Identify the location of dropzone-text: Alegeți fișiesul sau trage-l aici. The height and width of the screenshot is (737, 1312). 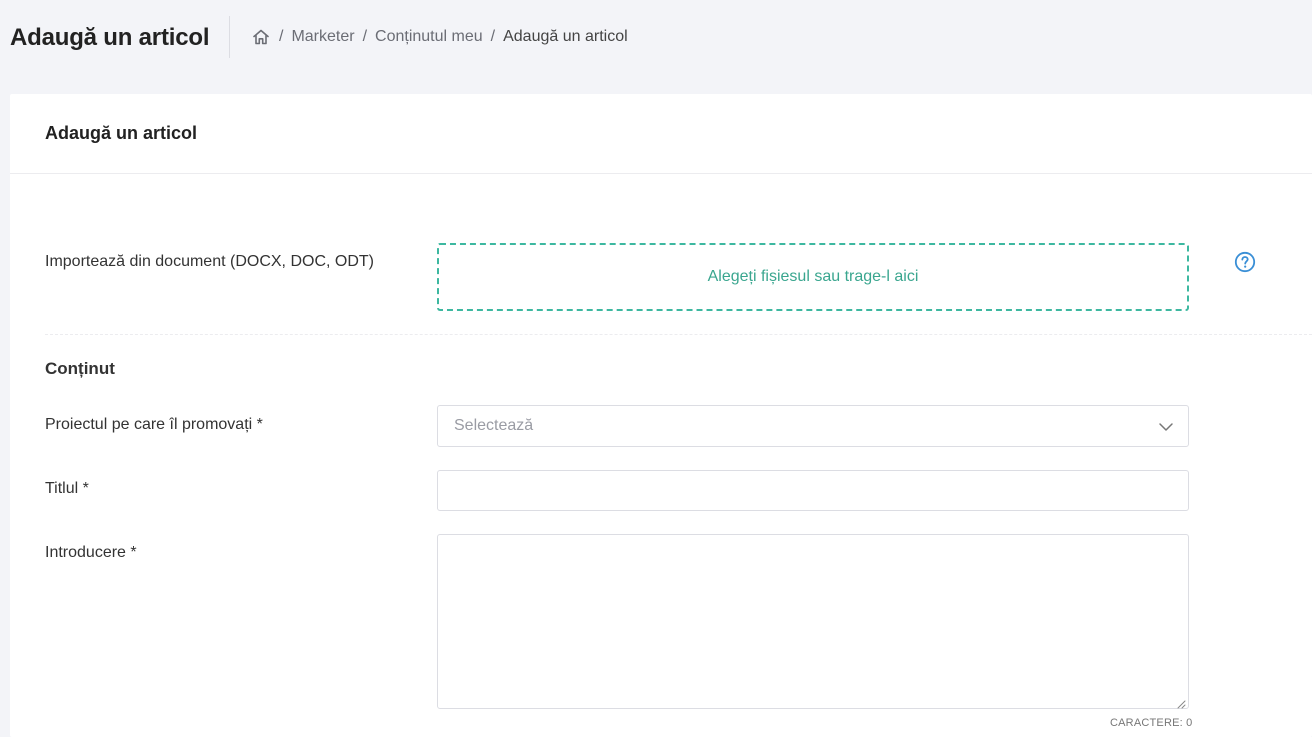
(813, 276).